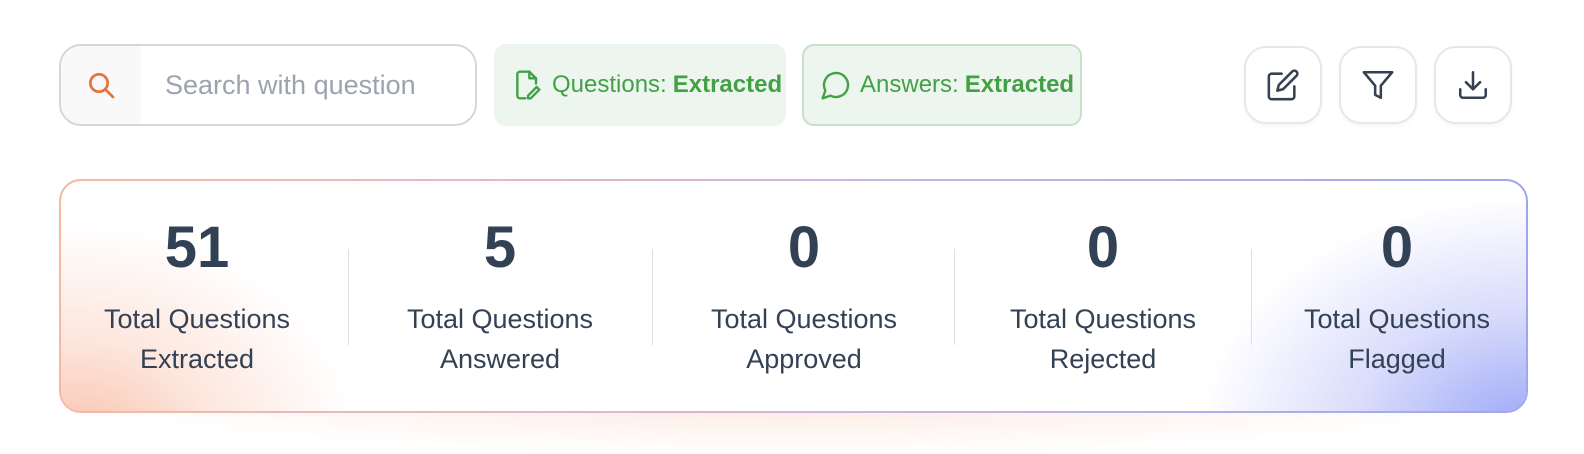  What do you see at coordinates (804, 359) in the screenshot?
I see `stat-label-line2: Approved` at bounding box center [804, 359].